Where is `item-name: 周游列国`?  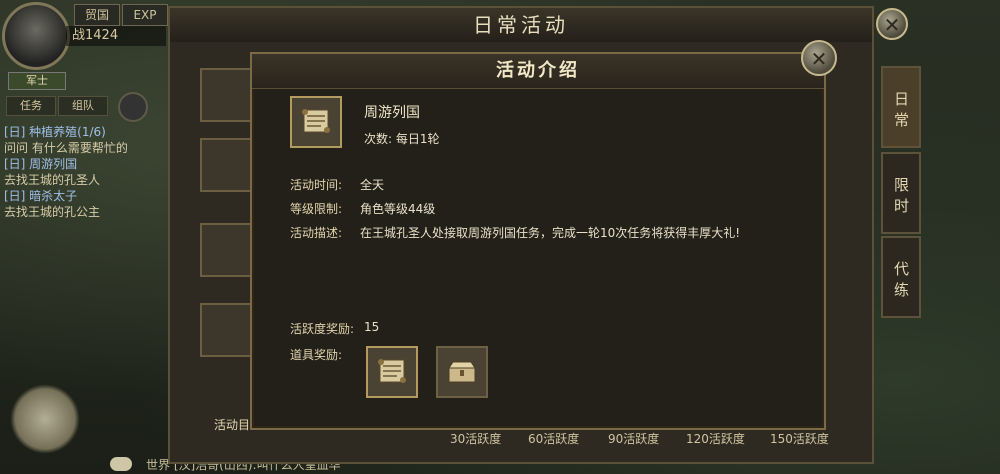
item-name: 周游列国 is located at coordinates (392, 113).